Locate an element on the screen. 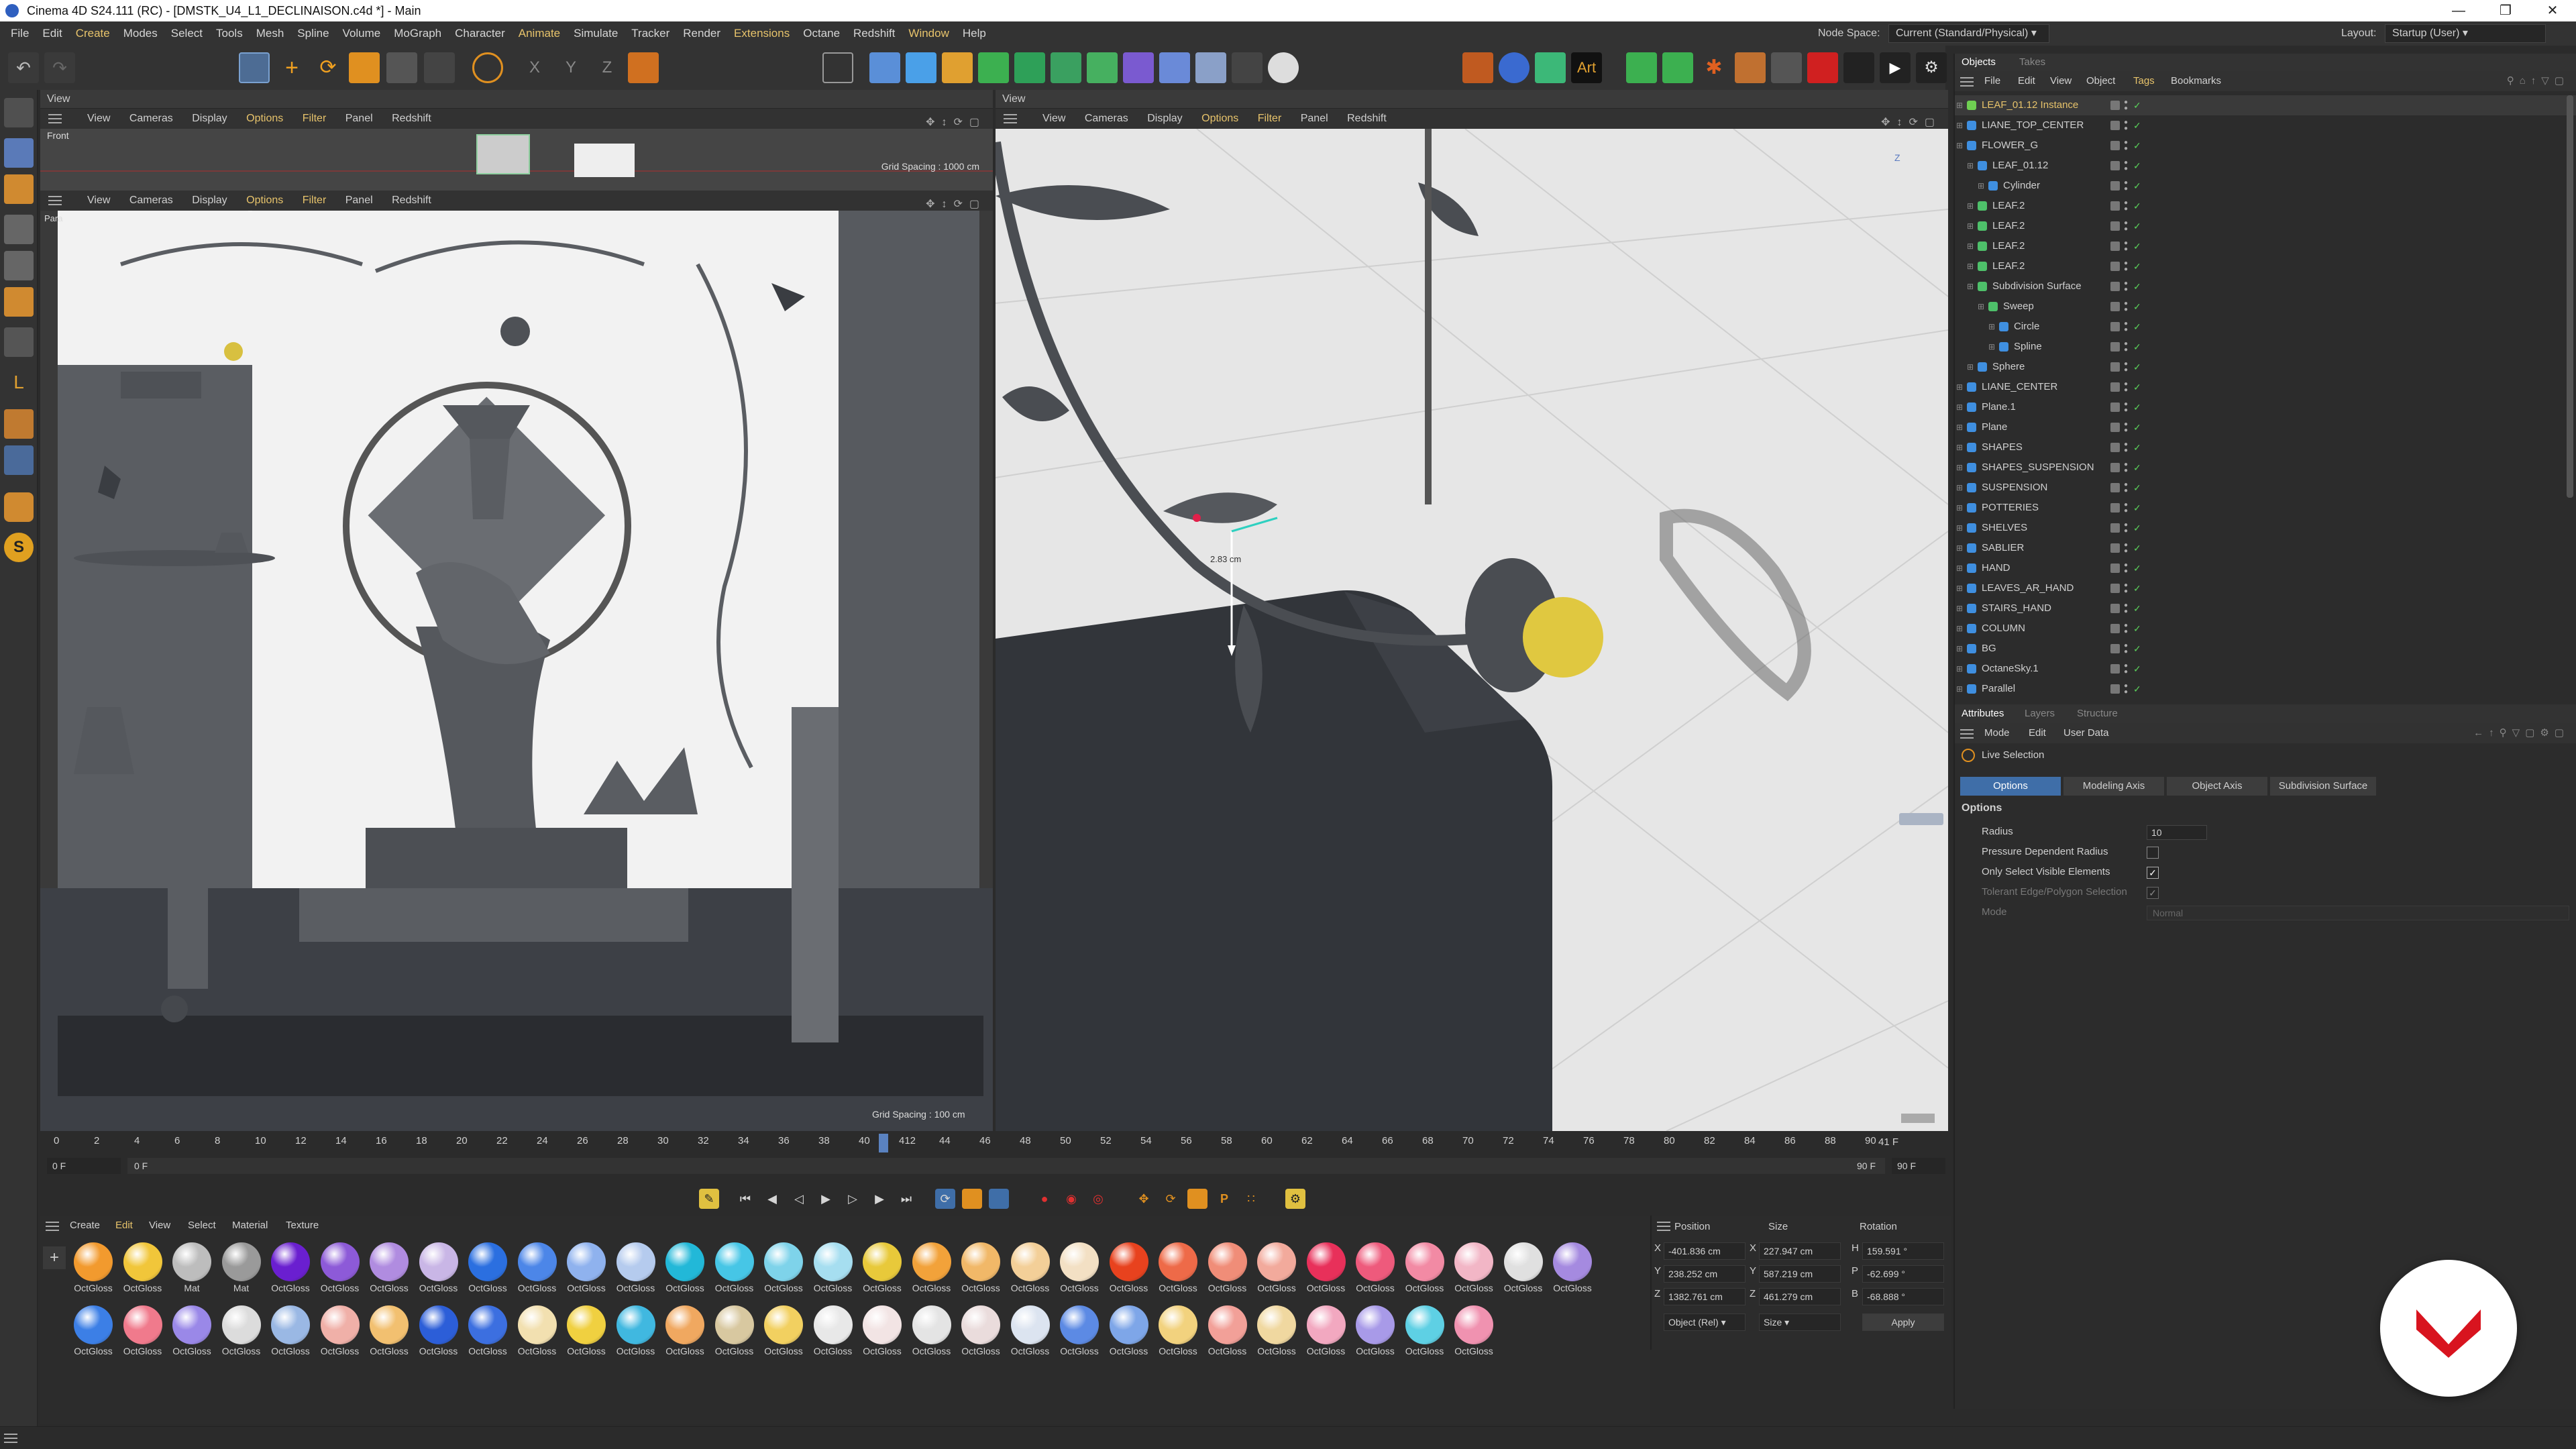 The height and width of the screenshot is (1449, 2576). snap-icon is located at coordinates (19, 424).